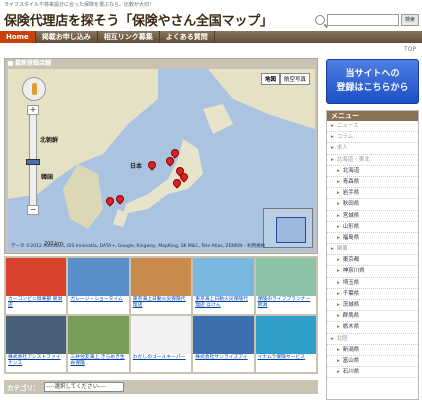  I want to click on menu-item-label: 北海道・東北, so click(353, 159).